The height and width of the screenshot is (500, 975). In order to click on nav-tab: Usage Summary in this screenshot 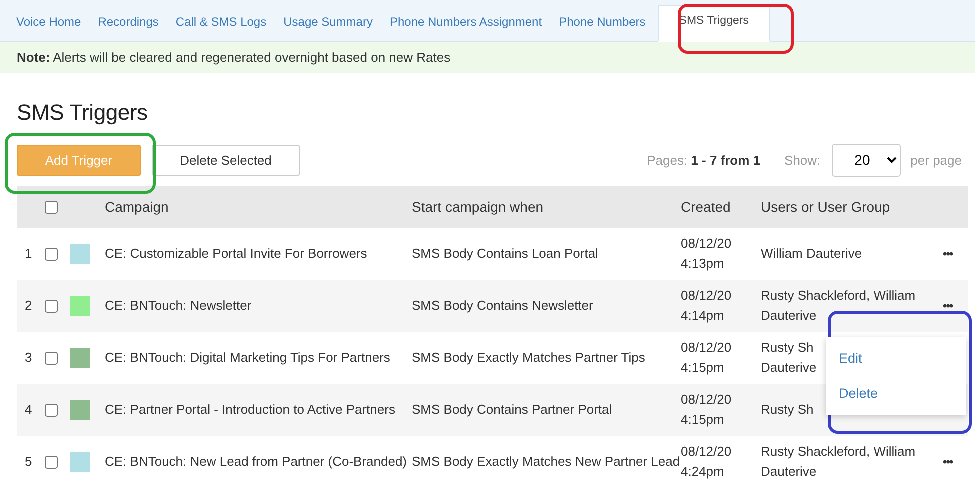, I will do `click(328, 28)`.